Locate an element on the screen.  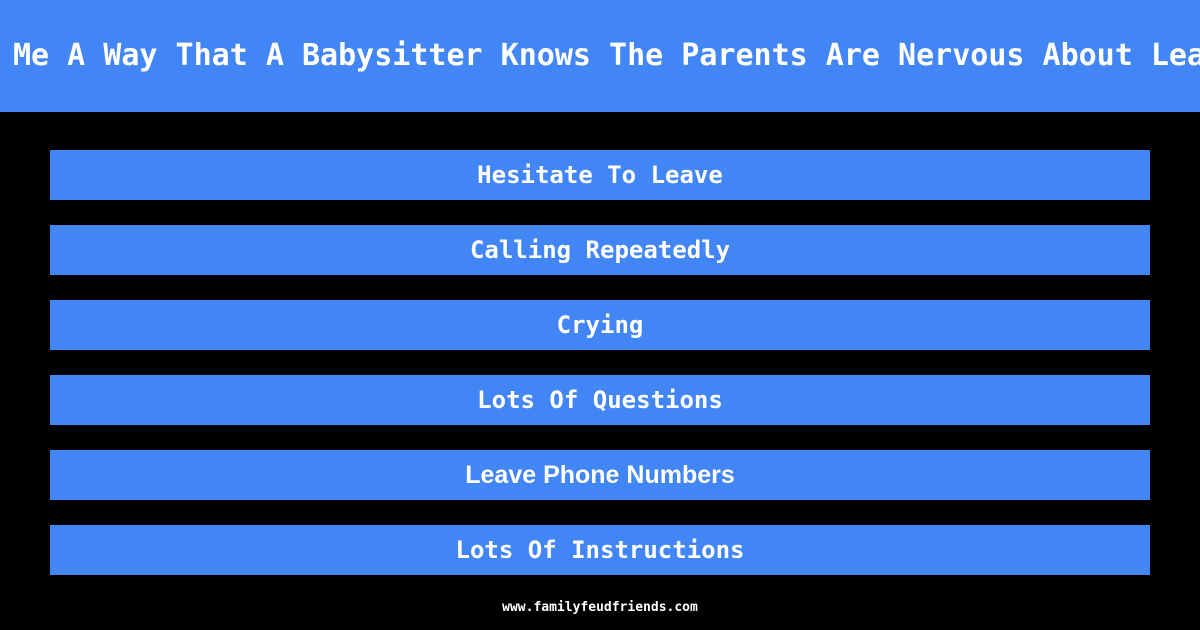
answer-row: Leave Phone Numbers is located at coordinates (600, 475).